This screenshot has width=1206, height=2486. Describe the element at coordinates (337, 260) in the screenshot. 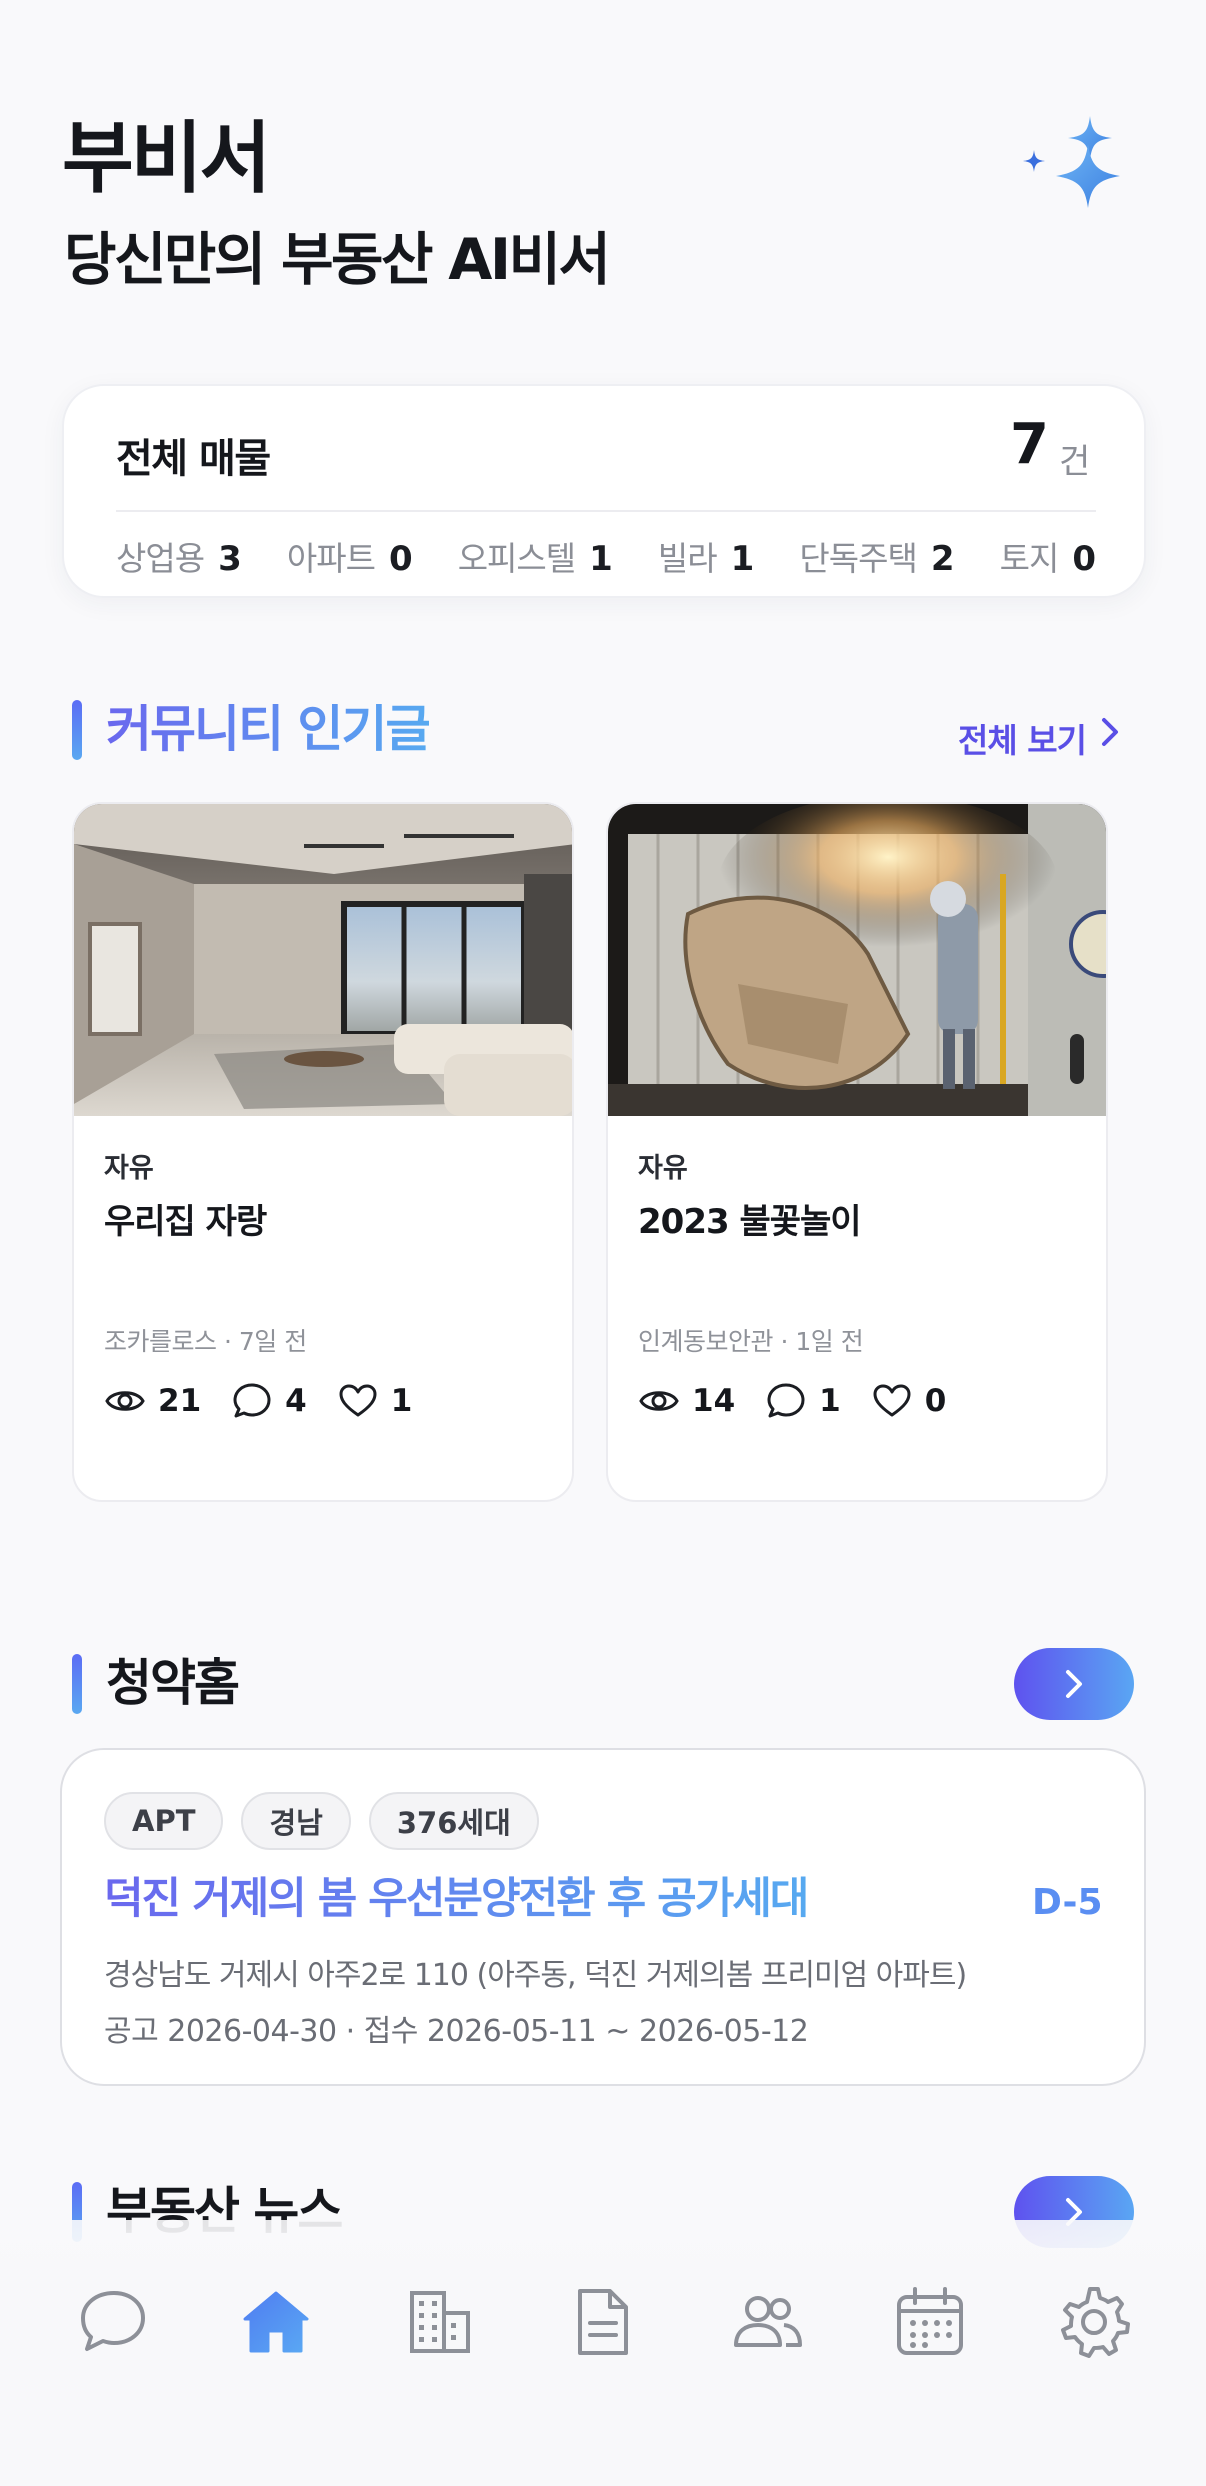

I see `app-subtitle: 당신만의 부동산 AI비서` at that location.